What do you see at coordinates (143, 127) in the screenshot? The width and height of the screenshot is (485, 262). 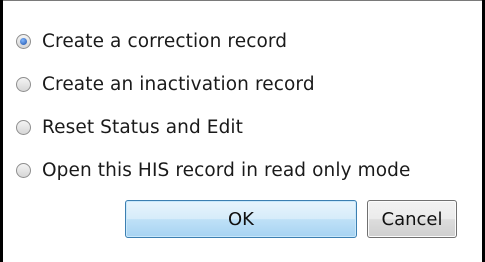 I see `radio-option-label: Reset Status and Edit` at bounding box center [143, 127].